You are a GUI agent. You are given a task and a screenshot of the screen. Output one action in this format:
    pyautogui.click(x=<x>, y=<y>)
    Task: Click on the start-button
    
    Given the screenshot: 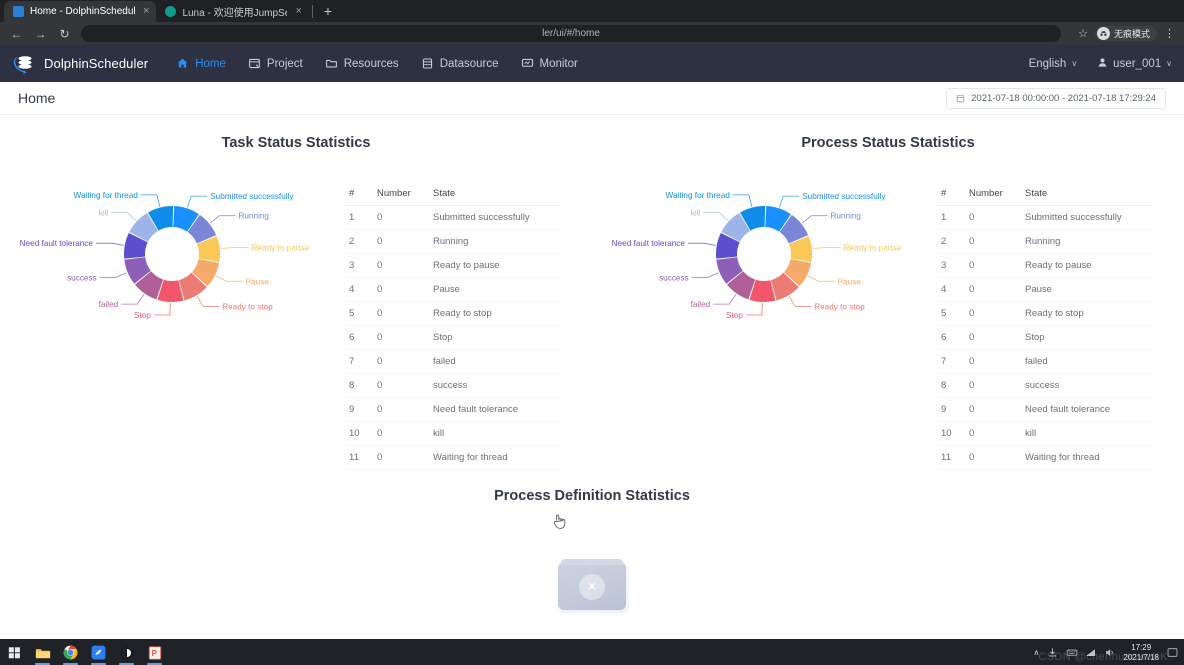 What is the action you would take?
    pyautogui.click(x=14, y=652)
    